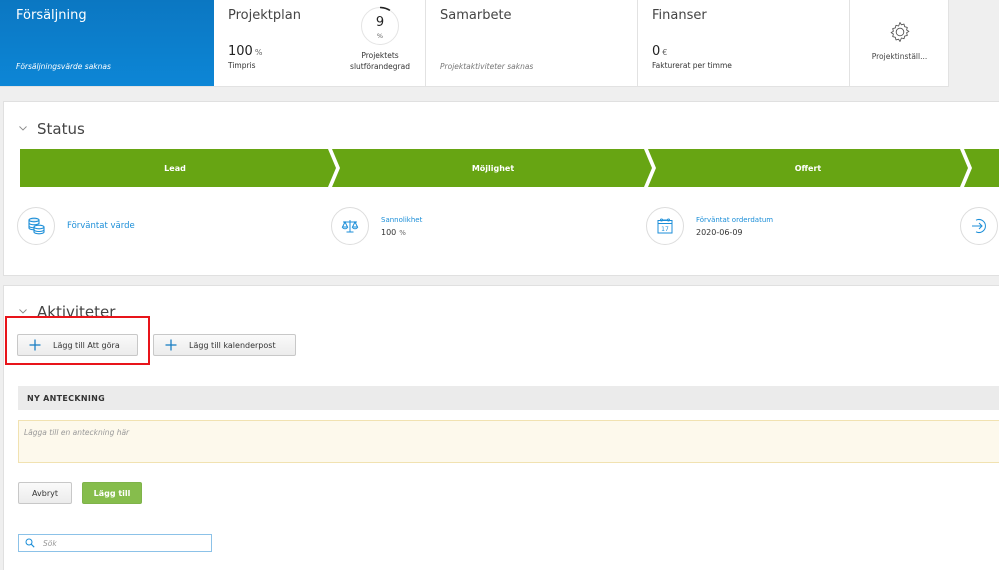 The image size is (999, 570). I want to click on probability-item: Sannolikhet 100%, so click(376, 226).